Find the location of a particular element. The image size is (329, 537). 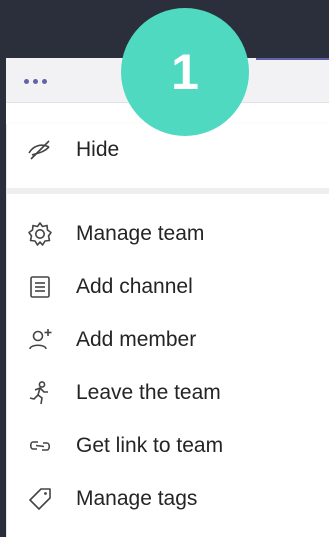

menu-item-manage-team: Manage team is located at coordinates (168, 234).